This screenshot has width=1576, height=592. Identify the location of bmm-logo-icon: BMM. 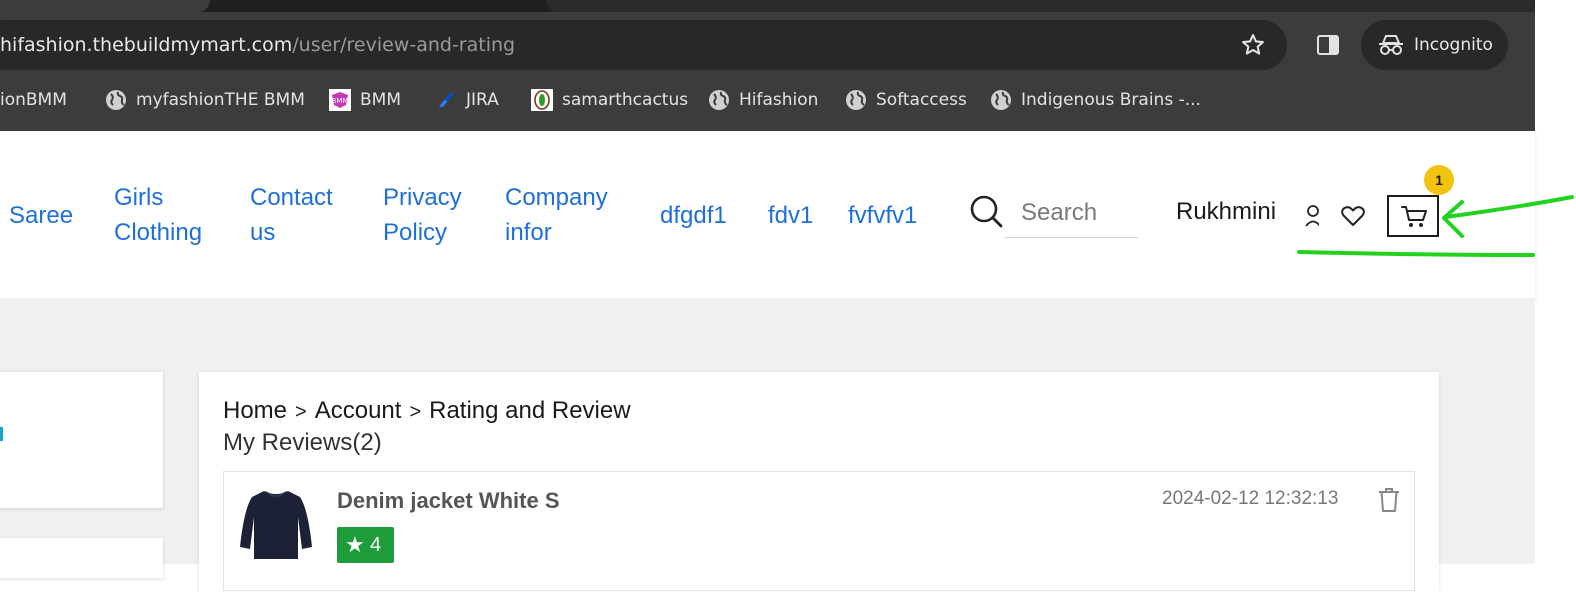
(340, 100).